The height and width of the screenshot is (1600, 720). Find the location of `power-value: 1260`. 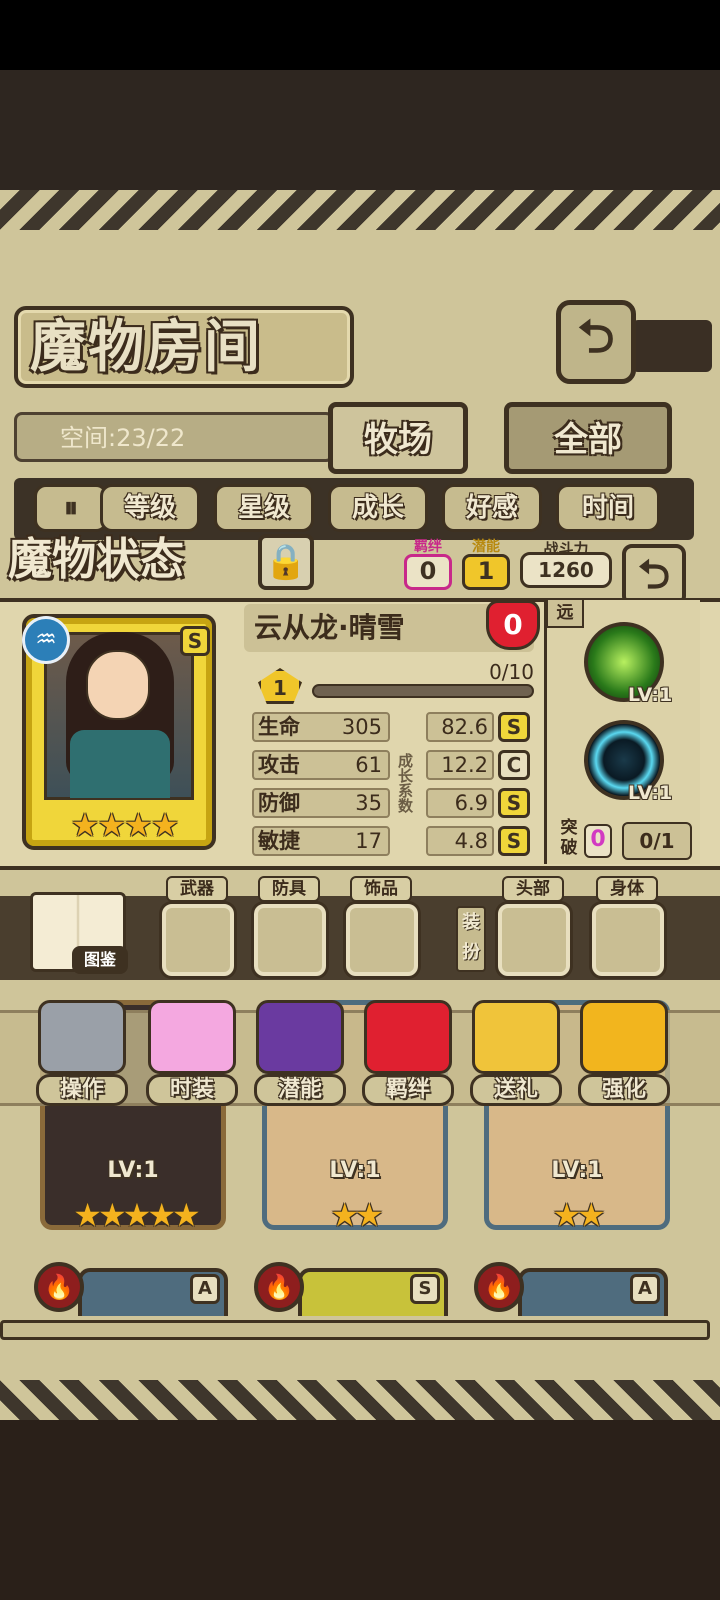

power-value: 1260 is located at coordinates (566, 570).